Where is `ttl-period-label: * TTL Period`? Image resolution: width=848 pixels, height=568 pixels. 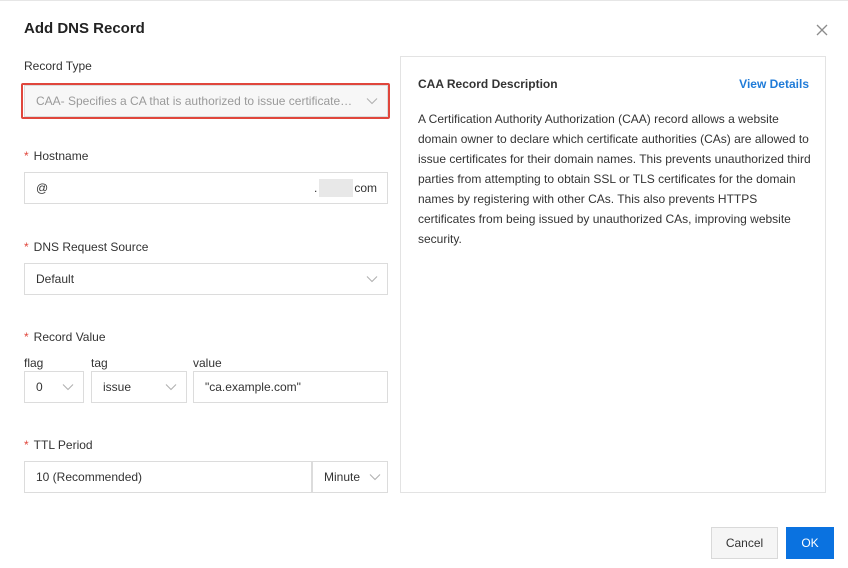 ttl-period-label: * TTL Period is located at coordinates (58, 445).